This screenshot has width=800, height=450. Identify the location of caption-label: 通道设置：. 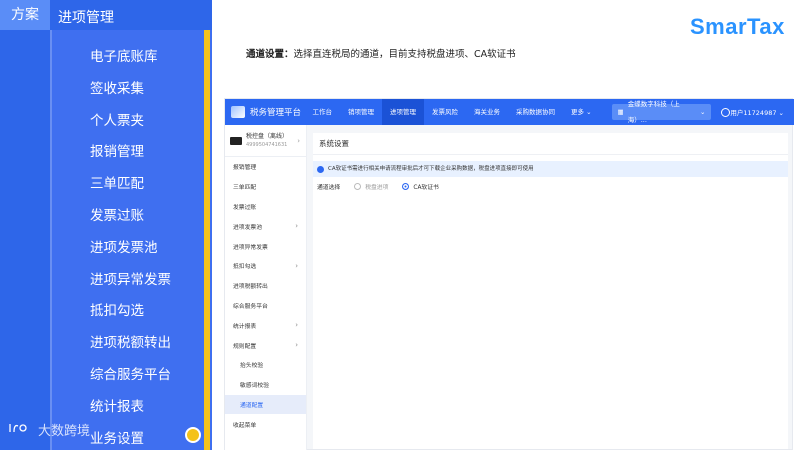
(270, 54).